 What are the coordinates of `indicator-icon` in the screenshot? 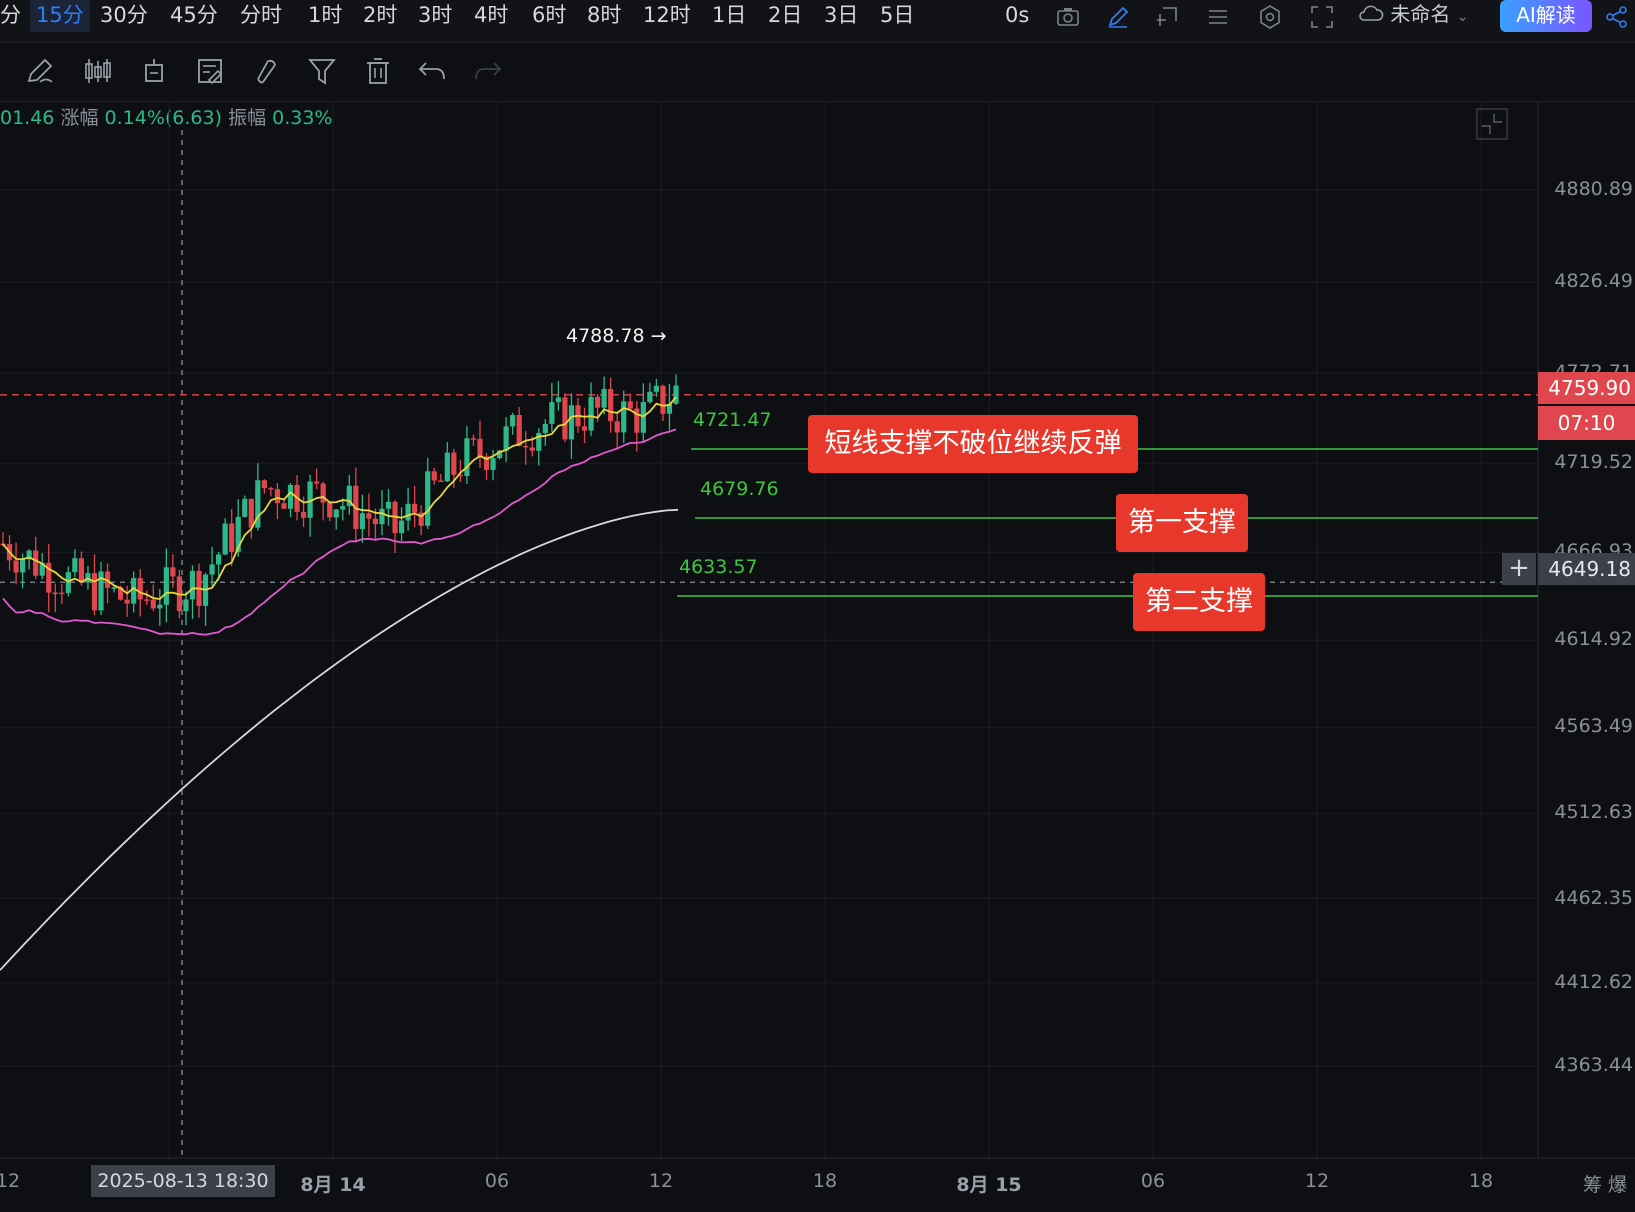 It's located at (154, 71).